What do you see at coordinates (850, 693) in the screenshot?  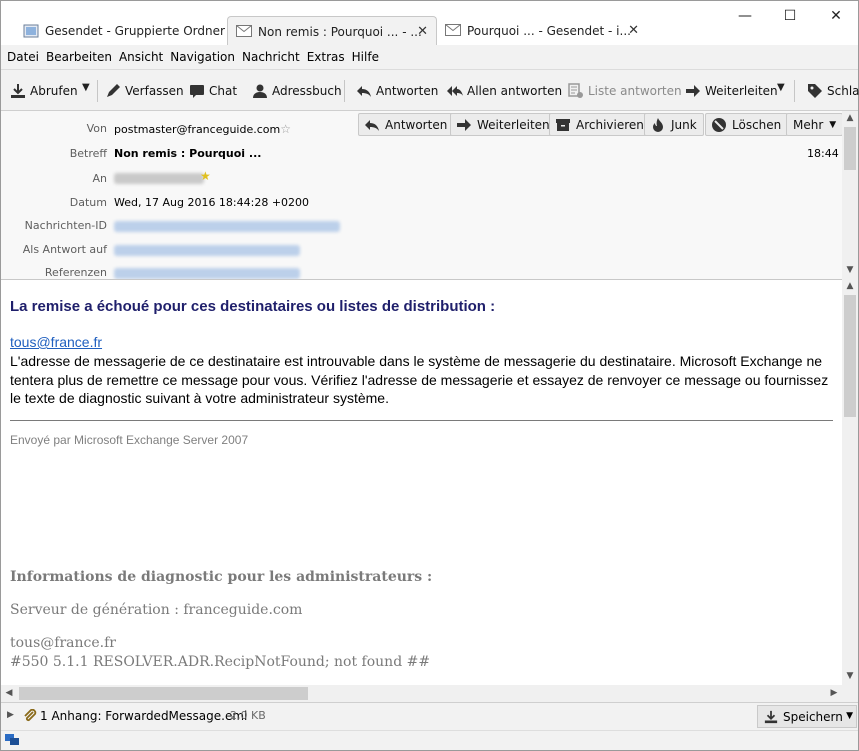 I see `scroll-corner` at bounding box center [850, 693].